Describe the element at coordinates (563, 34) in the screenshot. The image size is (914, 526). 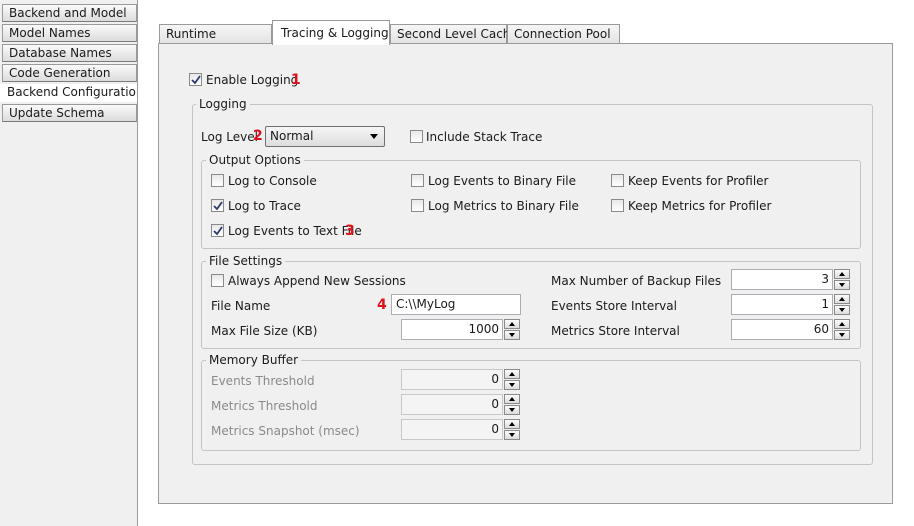
I see `tab-connection-pool: Connection Pool` at that location.